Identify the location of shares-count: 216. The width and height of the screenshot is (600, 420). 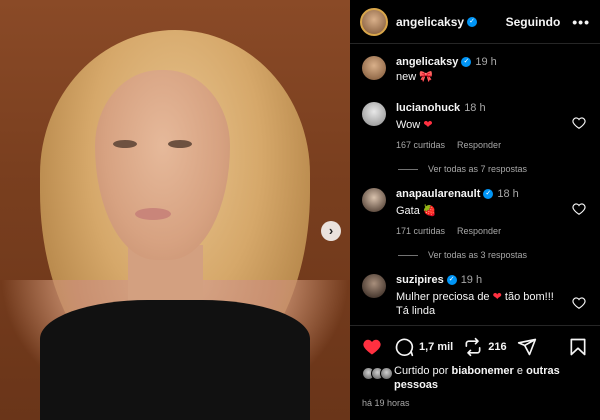
(497, 347).